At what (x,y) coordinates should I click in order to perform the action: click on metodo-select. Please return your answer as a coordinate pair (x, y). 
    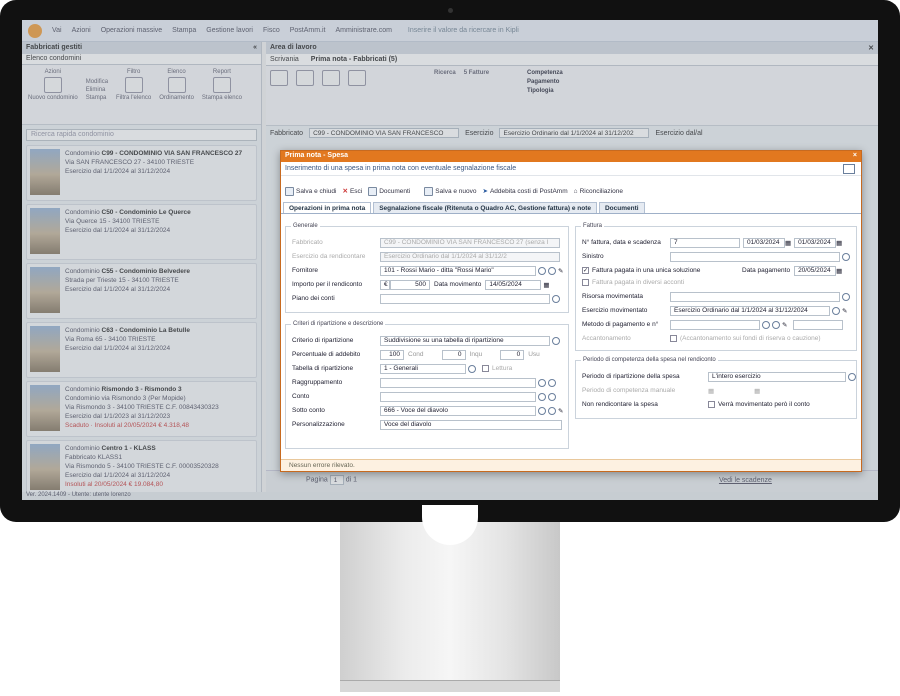
    Looking at the image, I should click on (715, 324).